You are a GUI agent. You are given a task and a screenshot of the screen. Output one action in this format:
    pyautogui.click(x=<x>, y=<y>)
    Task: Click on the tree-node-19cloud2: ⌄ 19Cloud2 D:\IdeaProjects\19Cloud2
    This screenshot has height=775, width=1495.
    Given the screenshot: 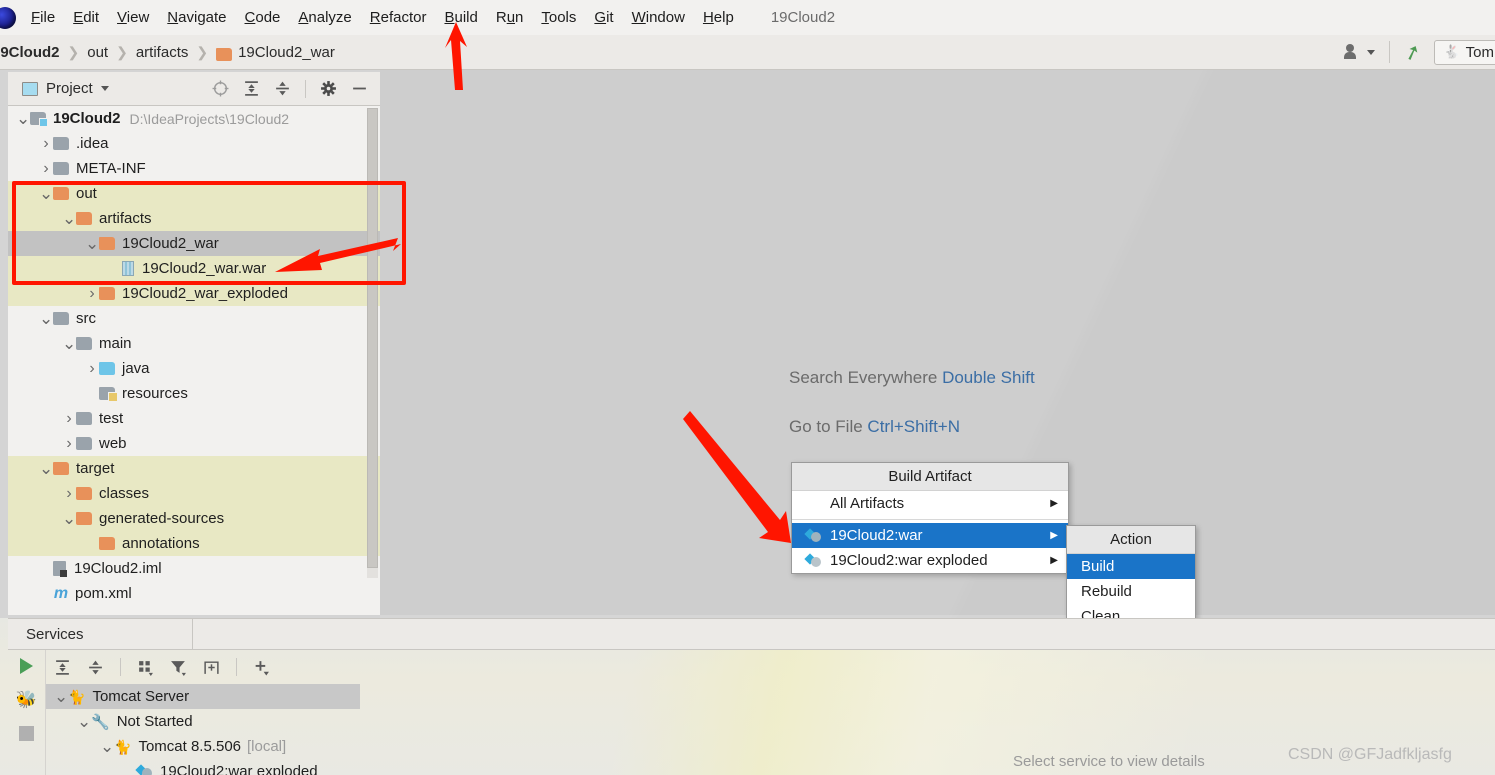 What is the action you would take?
    pyautogui.click(x=194, y=118)
    